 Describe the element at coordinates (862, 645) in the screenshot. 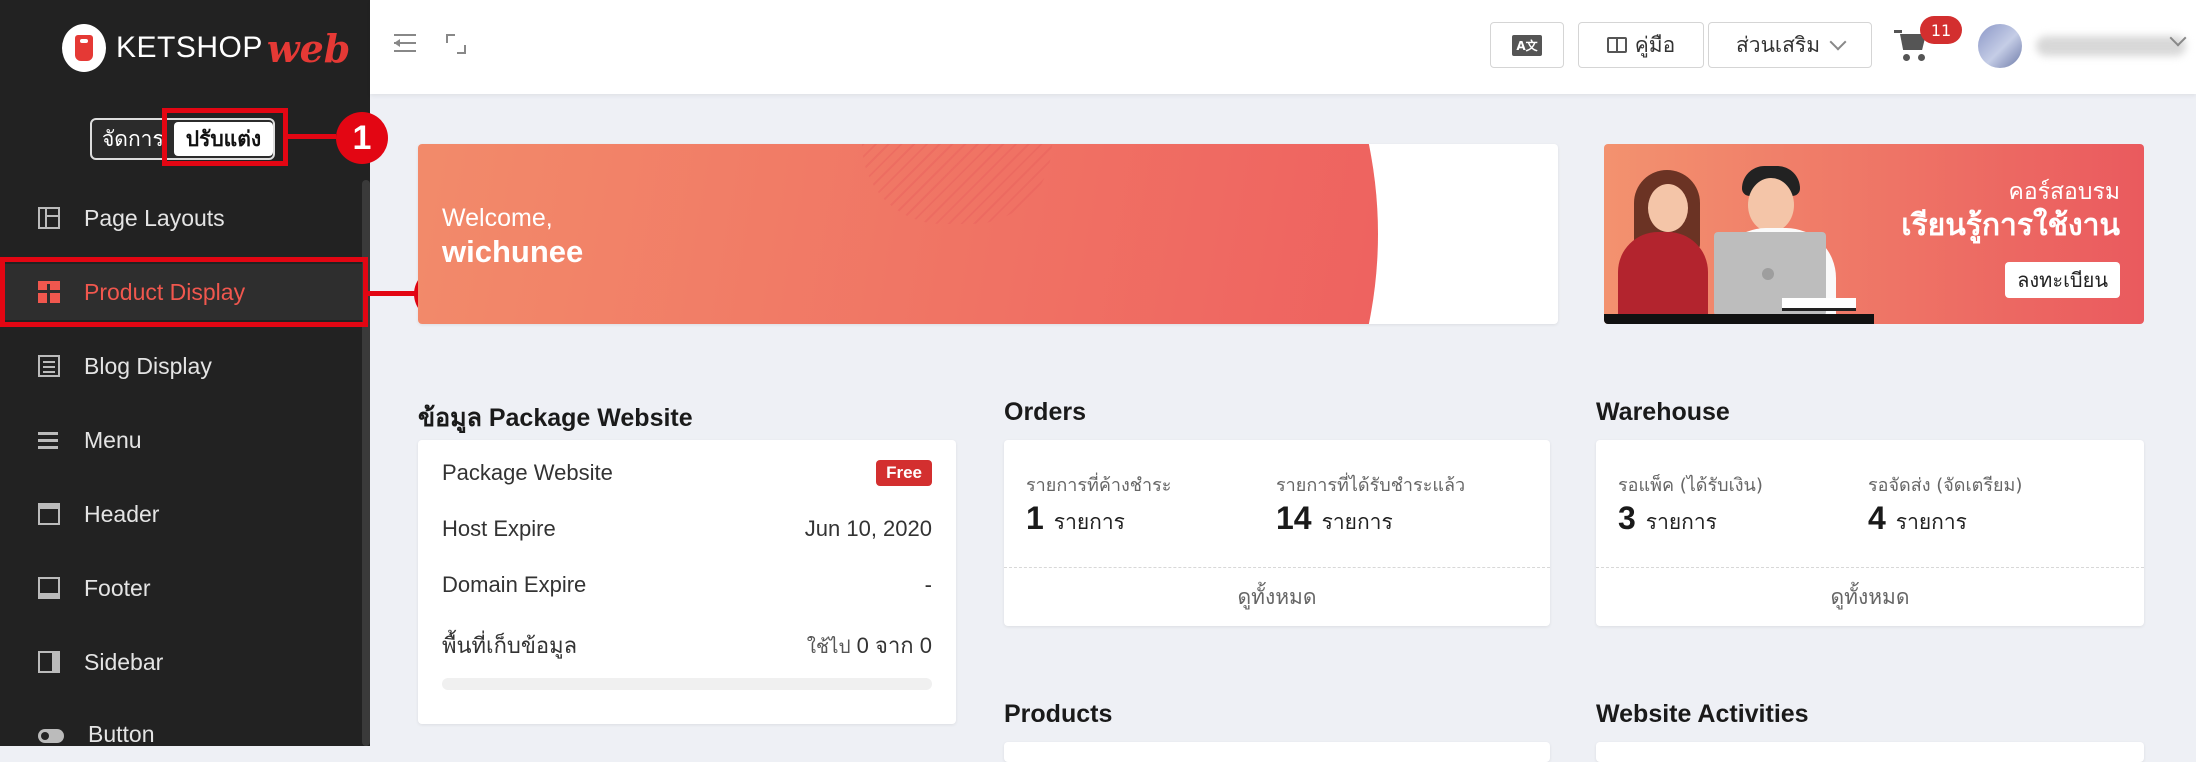

I see `storage-used: 0` at that location.